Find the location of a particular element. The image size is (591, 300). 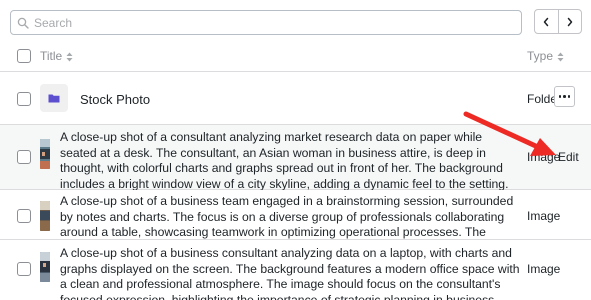

column-title-label: Title is located at coordinates (51, 56).